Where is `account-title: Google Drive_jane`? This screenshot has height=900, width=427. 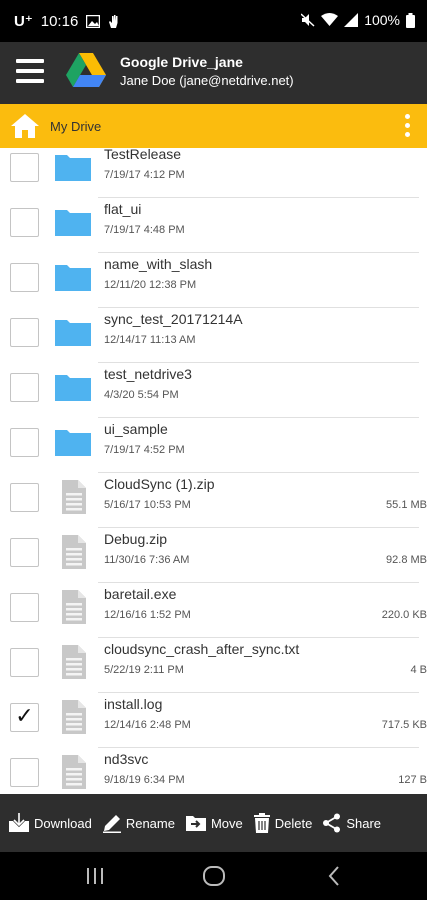
account-title: Google Drive_jane is located at coordinates (181, 62).